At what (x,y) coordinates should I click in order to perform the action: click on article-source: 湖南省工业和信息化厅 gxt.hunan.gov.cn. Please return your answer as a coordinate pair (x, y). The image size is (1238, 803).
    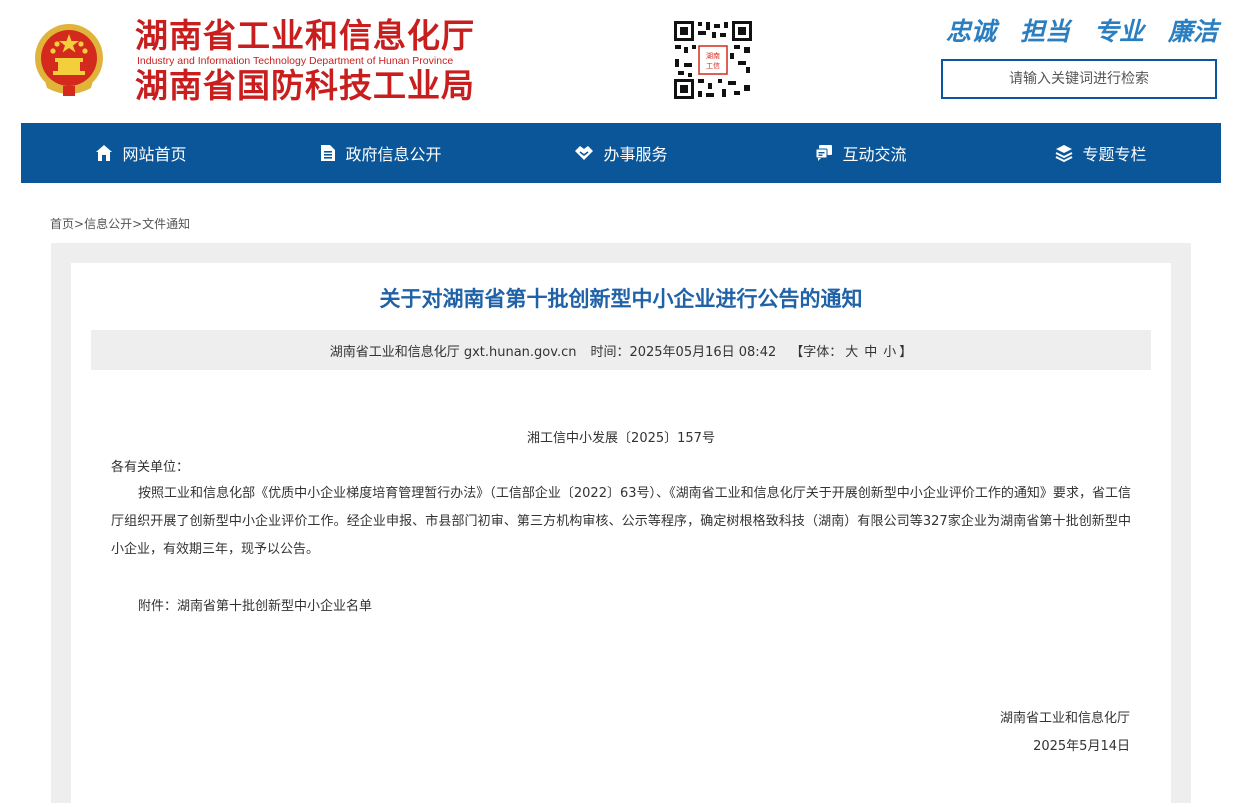
    Looking at the image, I should click on (453, 352).